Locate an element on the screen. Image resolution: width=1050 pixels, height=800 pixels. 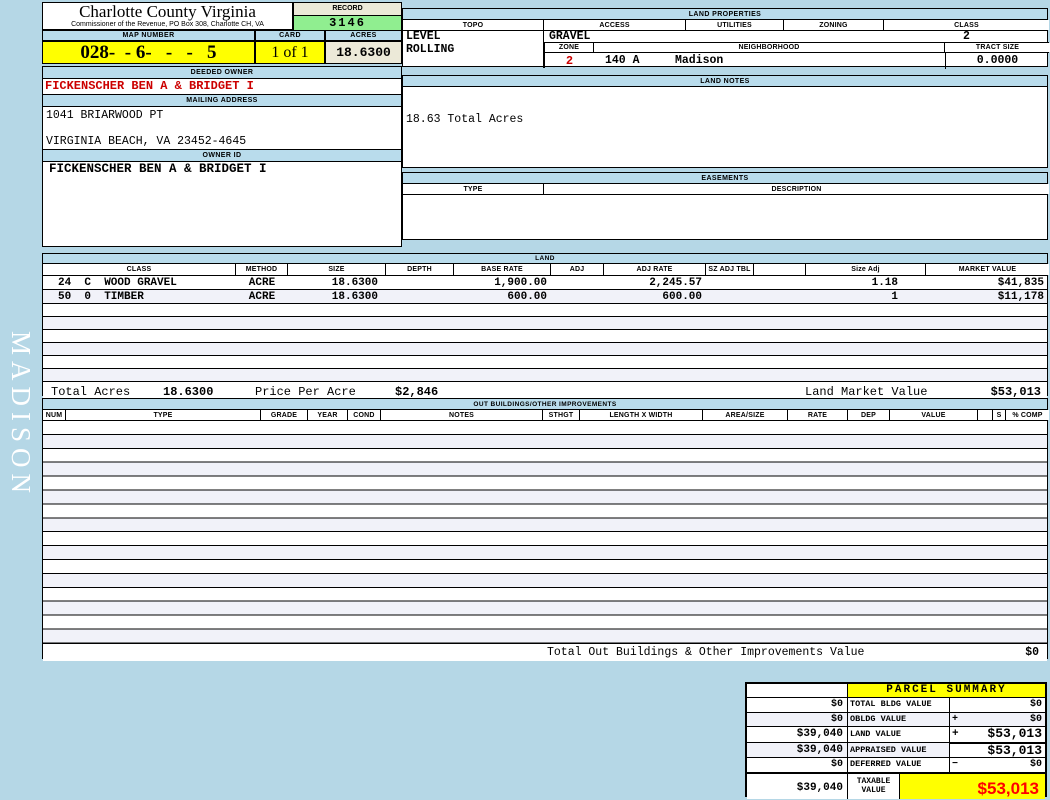
ob-col-dep: DEP is located at coordinates (869, 415).